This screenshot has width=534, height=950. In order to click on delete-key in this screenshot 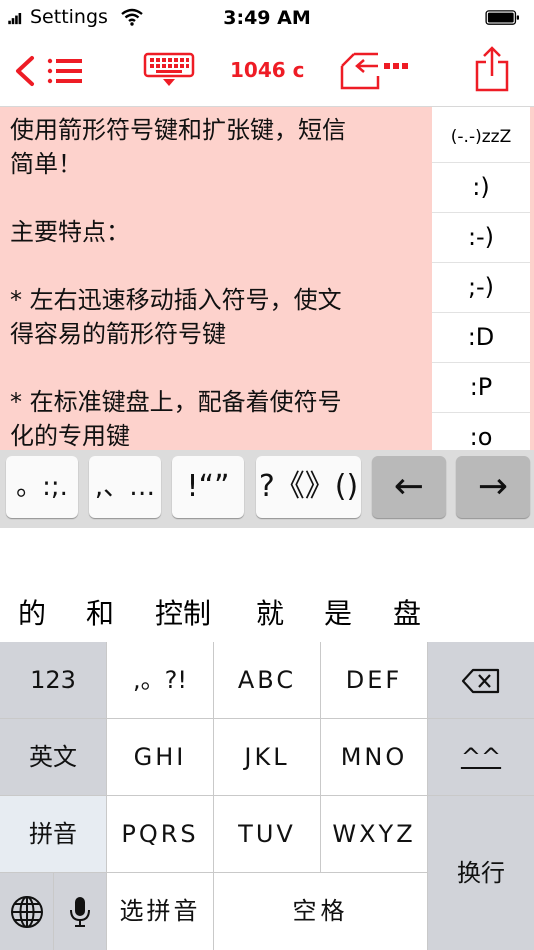, I will do `click(481, 680)`.